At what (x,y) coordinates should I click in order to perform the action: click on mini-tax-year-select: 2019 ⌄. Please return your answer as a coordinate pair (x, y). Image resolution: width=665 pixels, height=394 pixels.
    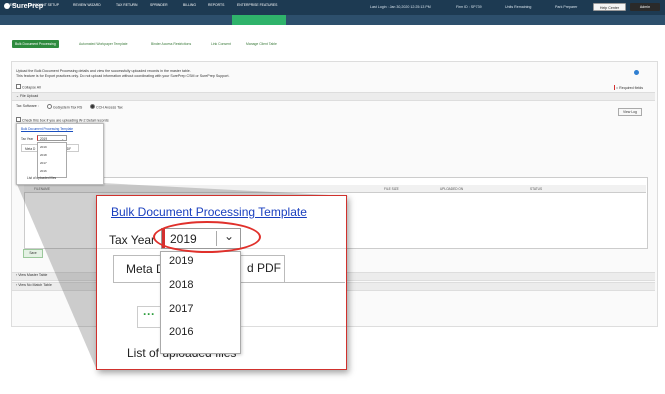
    Looking at the image, I should click on (52, 138).